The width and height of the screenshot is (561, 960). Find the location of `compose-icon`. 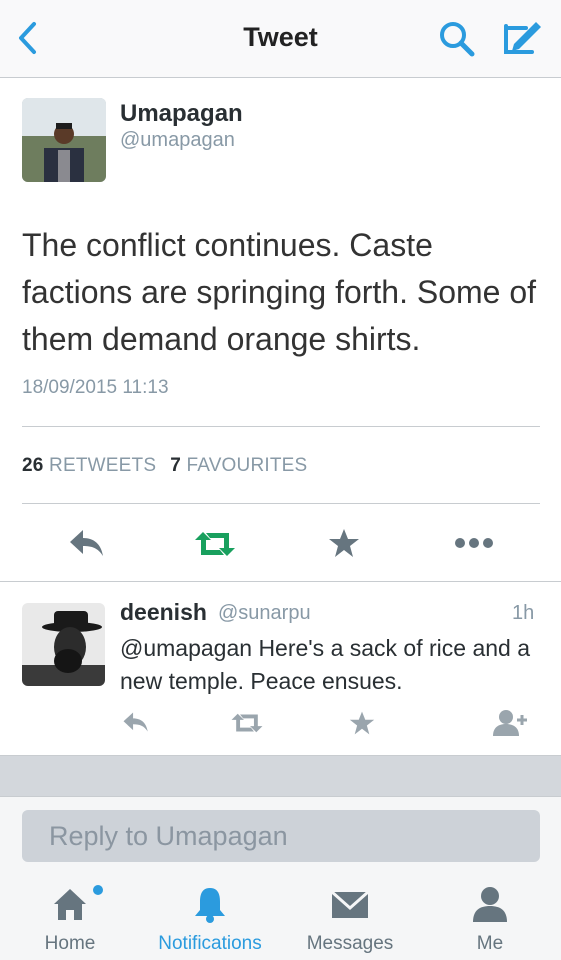

compose-icon is located at coordinates (522, 38).